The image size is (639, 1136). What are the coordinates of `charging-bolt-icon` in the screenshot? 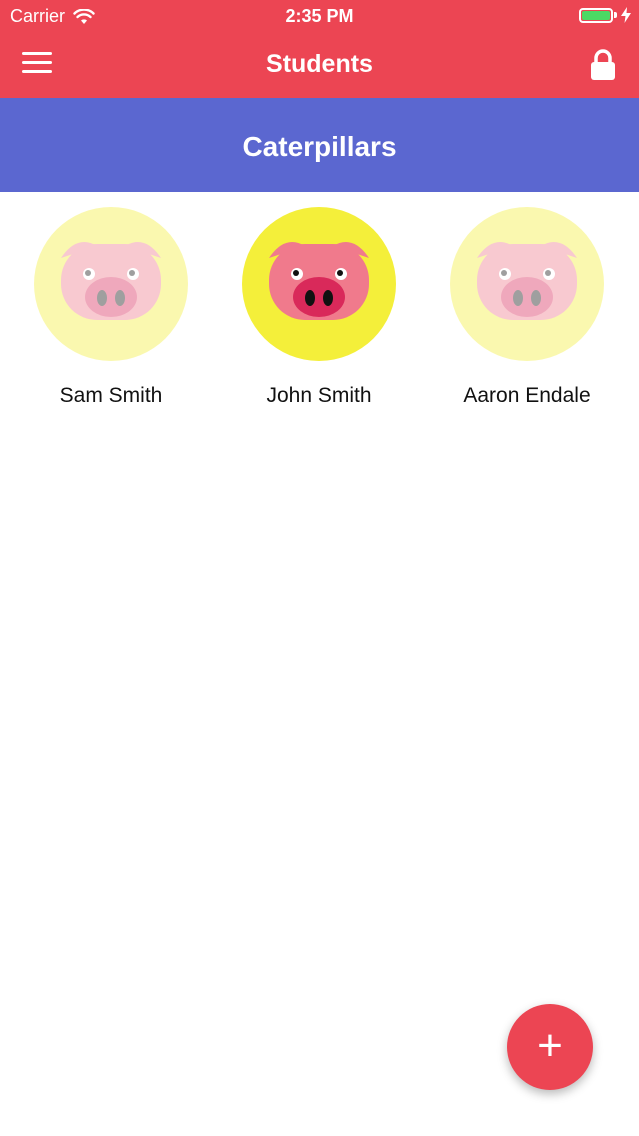 It's located at (626, 15).